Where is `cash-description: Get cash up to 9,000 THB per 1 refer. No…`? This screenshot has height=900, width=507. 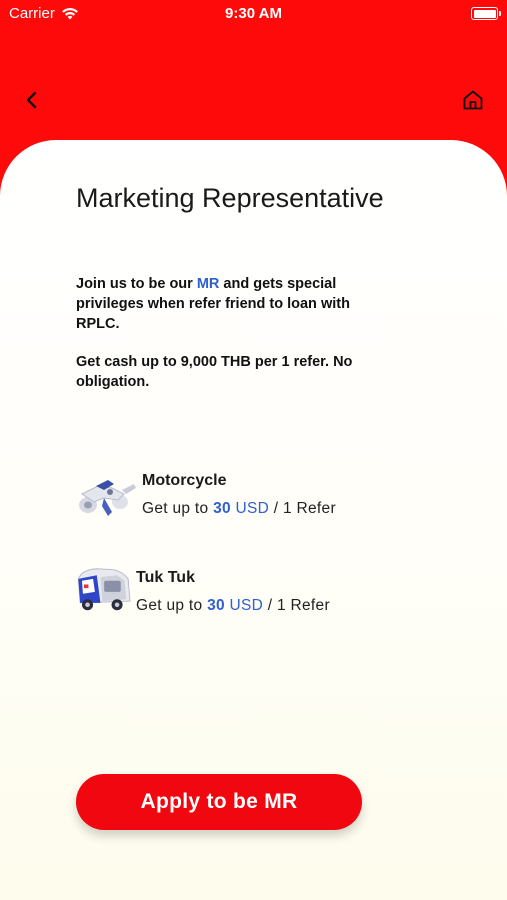 cash-description: Get cash up to 9,000 THB per 1 refer. No… is located at coordinates (214, 372).